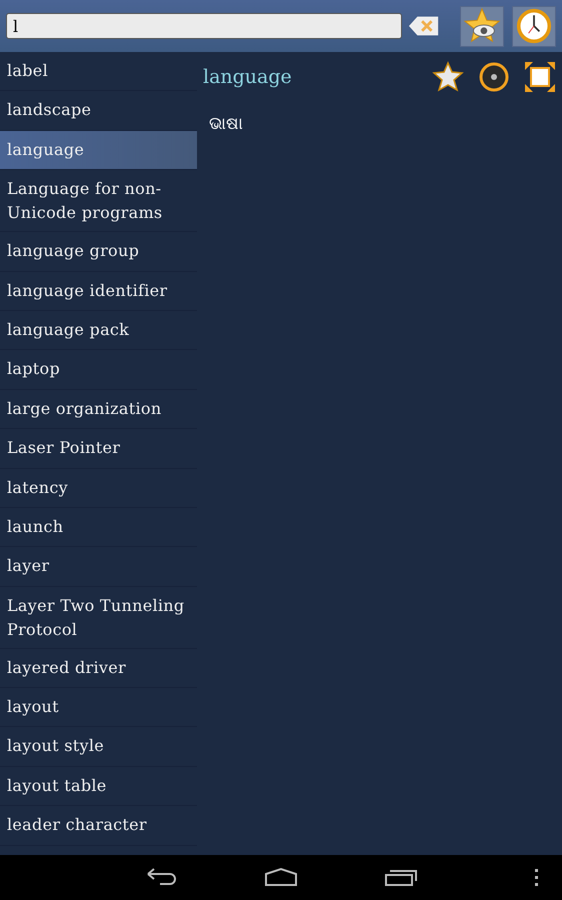  I want to click on translation: ଭାଷା, so click(226, 124).